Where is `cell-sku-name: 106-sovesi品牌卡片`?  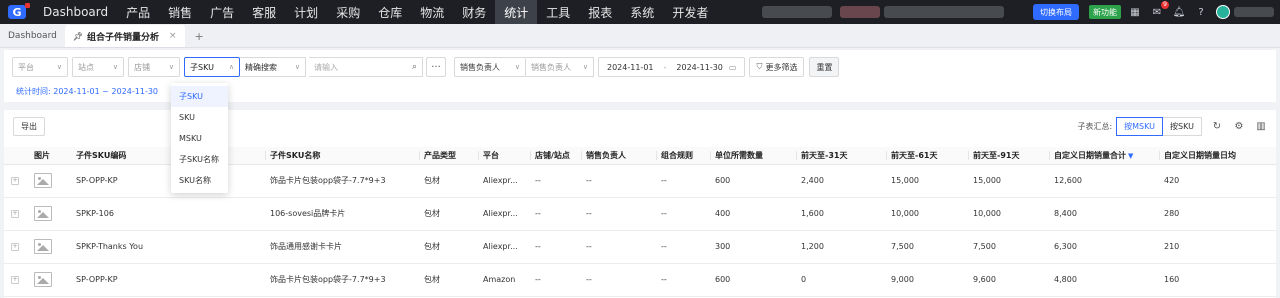
cell-sku-name: 106-sovesi品牌卡片 is located at coordinates (343, 214).